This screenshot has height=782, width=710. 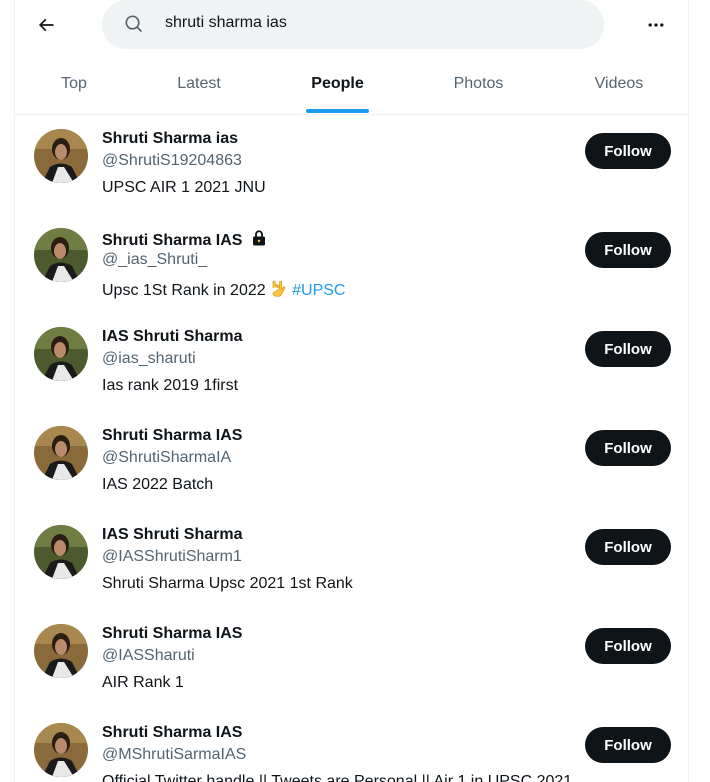 What do you see at coordinates (184, 290) in the screenshot?
I see `user-bio-text: Upsc 1St Rank in 2022` at bounding box center [184, 290].